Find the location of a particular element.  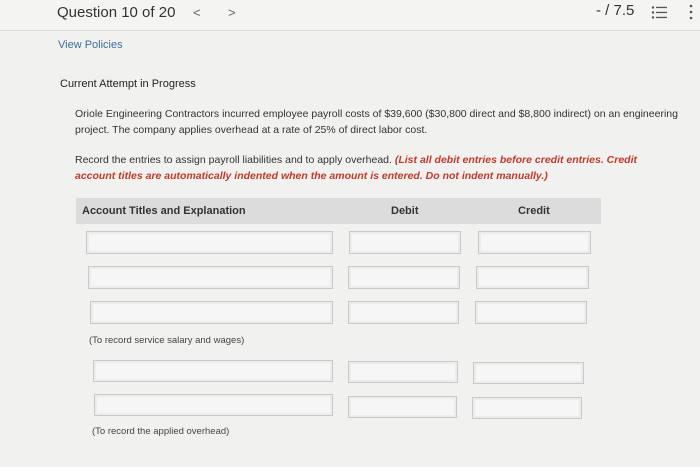

header-divider is located at coordinates (350, 30).